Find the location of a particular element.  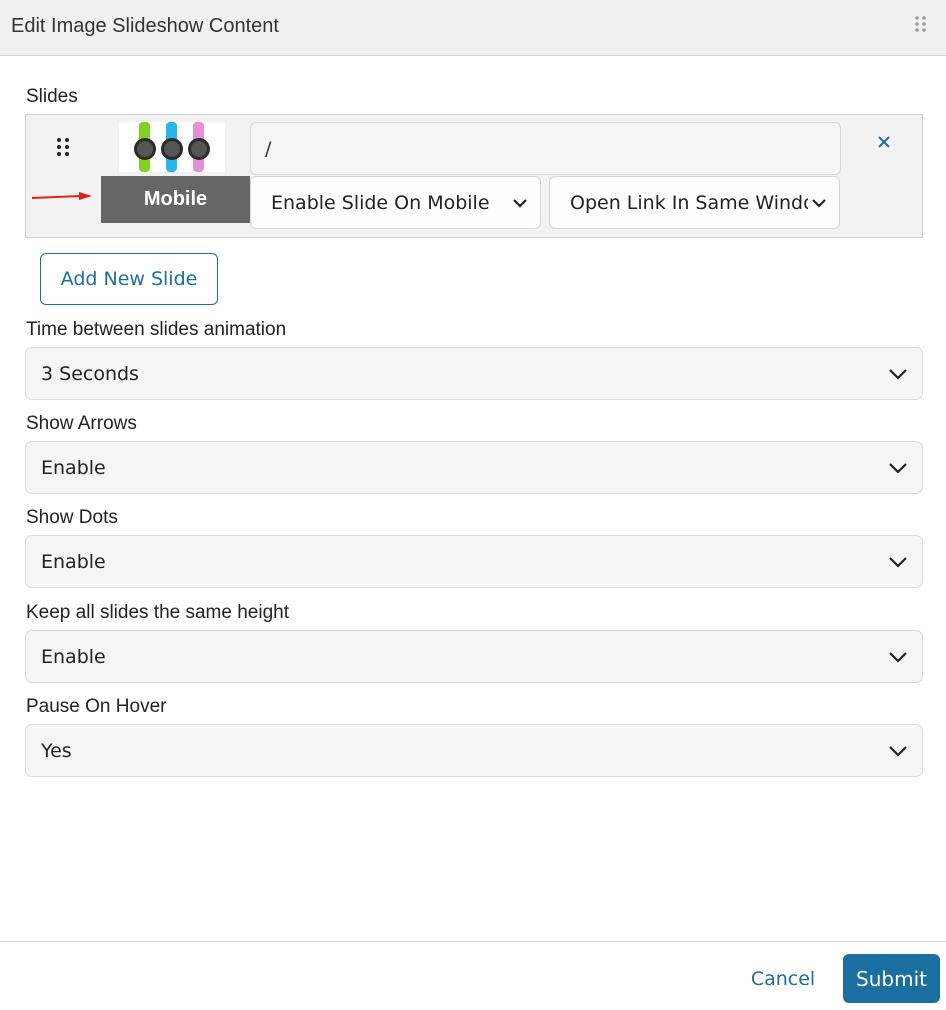

time-between-slides-select: 3 Seconds is located at coordinates (474, 373).